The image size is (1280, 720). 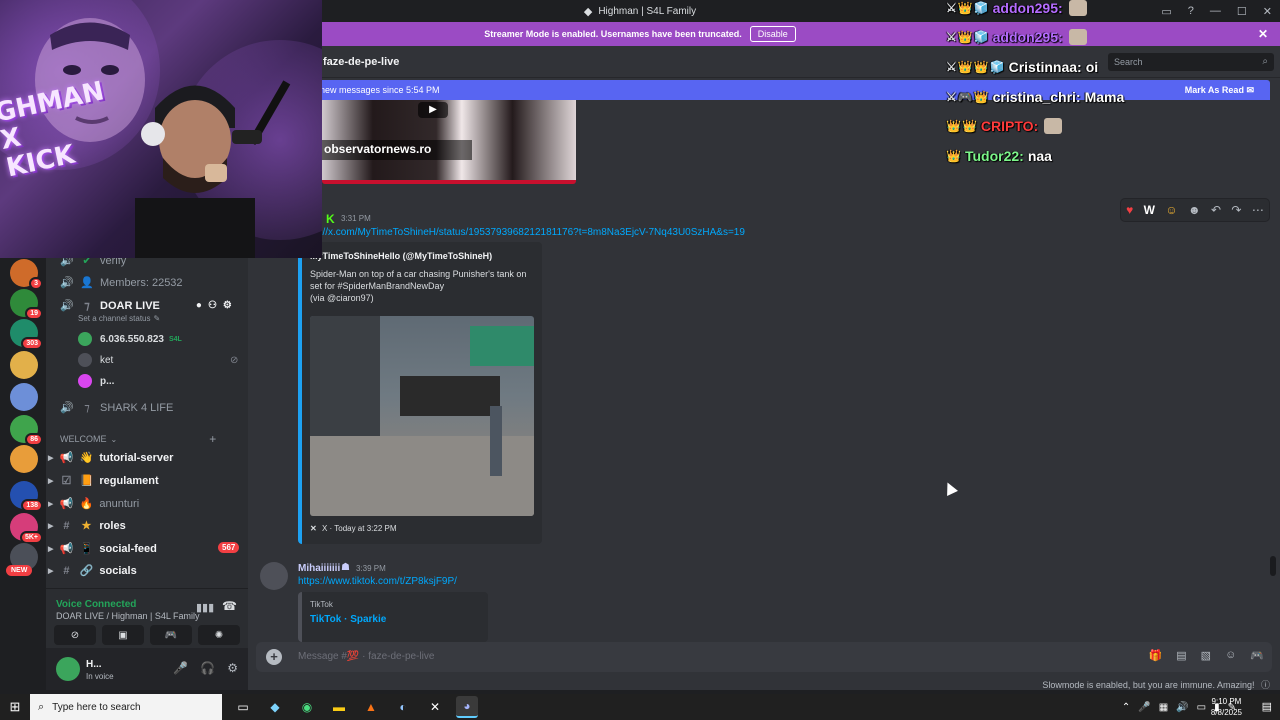 I want to click on voice-connected-label: Voice Connected, so click(x=96, y=604).